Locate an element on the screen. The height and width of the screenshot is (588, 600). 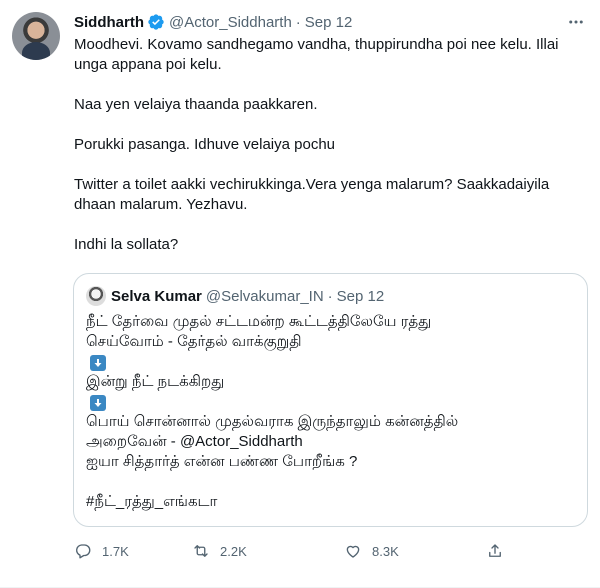
like-count: 8.3K is located at coordinates (385, 551).